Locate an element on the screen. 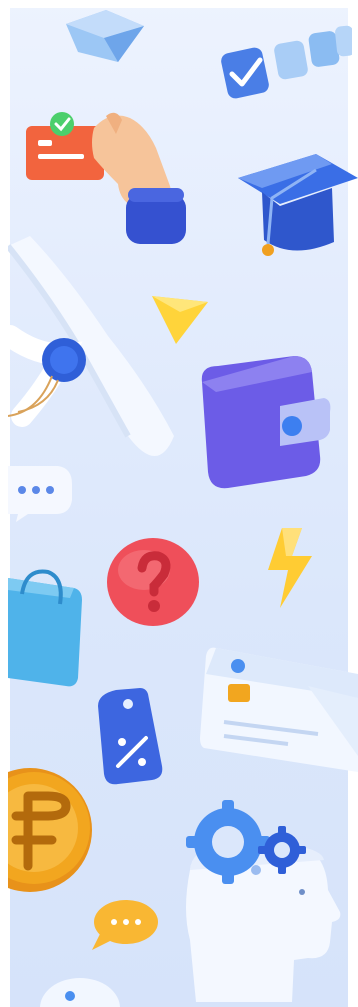 This screenshot has height=1007, width=358. diploma-scroll-icon is located at coordinates (91, 363).